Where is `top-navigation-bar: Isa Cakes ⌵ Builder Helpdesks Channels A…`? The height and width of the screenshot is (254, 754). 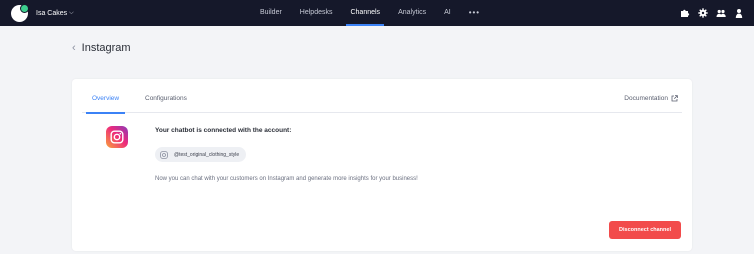 top-navigation-bar: Isa Cakes ⌵ Builder Helpdesks Channels A… is located at coordinates (377, 13).